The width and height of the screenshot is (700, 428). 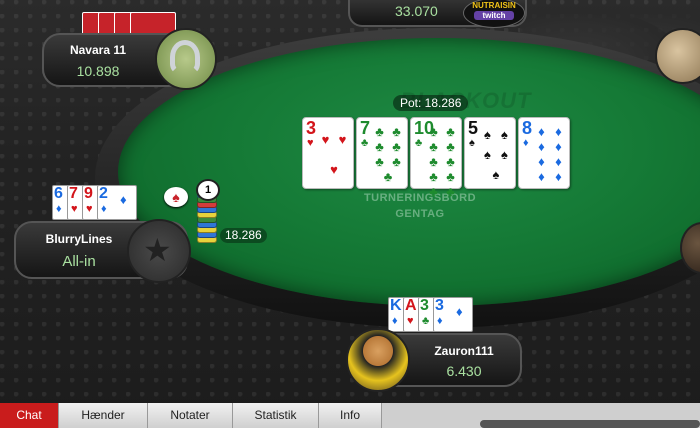 I want to click on card-pips: ♠ ♠ ♠ ♠ ♠, so click(x=496, y=154).